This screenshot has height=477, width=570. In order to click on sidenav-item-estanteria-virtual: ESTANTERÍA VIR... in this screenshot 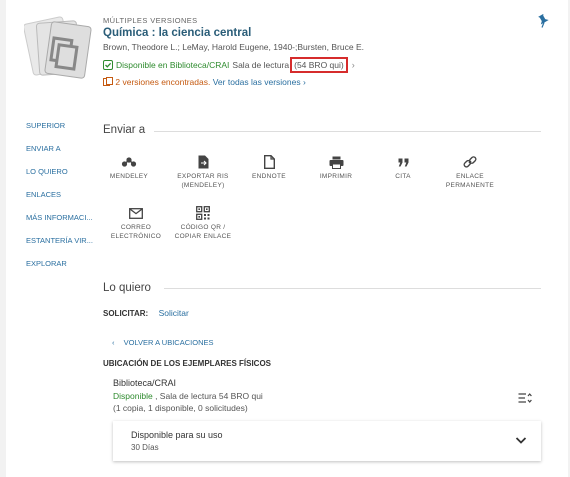, I will do `click(66, 246)`.